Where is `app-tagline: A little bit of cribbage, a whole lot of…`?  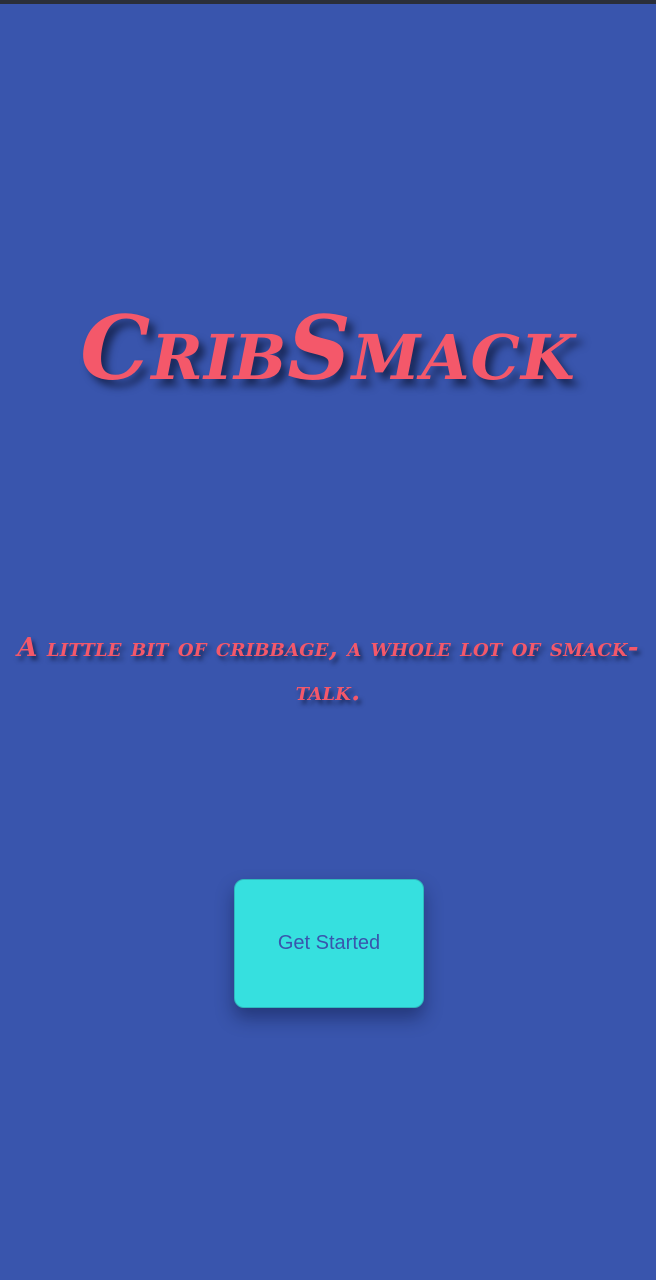 app-tagline: A little bit of cribbage, a whole lot of… is located at coordinates (328, 670).